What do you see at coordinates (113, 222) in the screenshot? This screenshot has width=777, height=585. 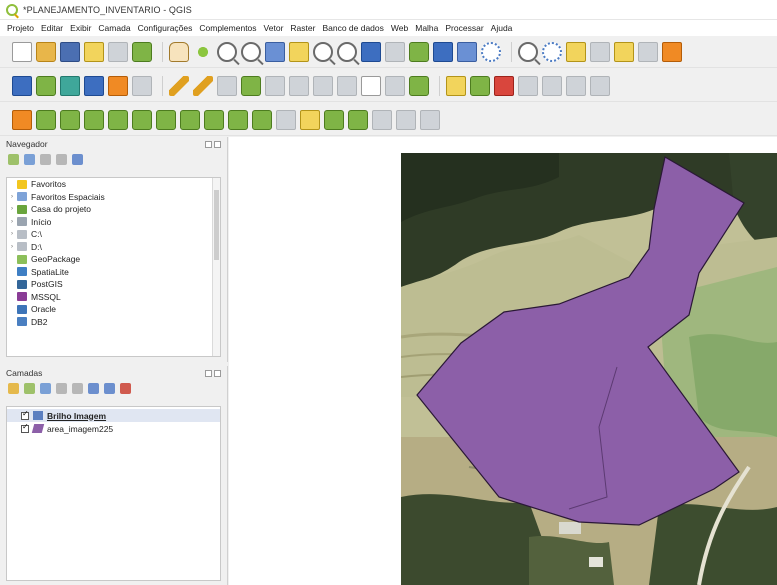 I see `tree-item-inicio: › Início` at bounding box center [113, 222].